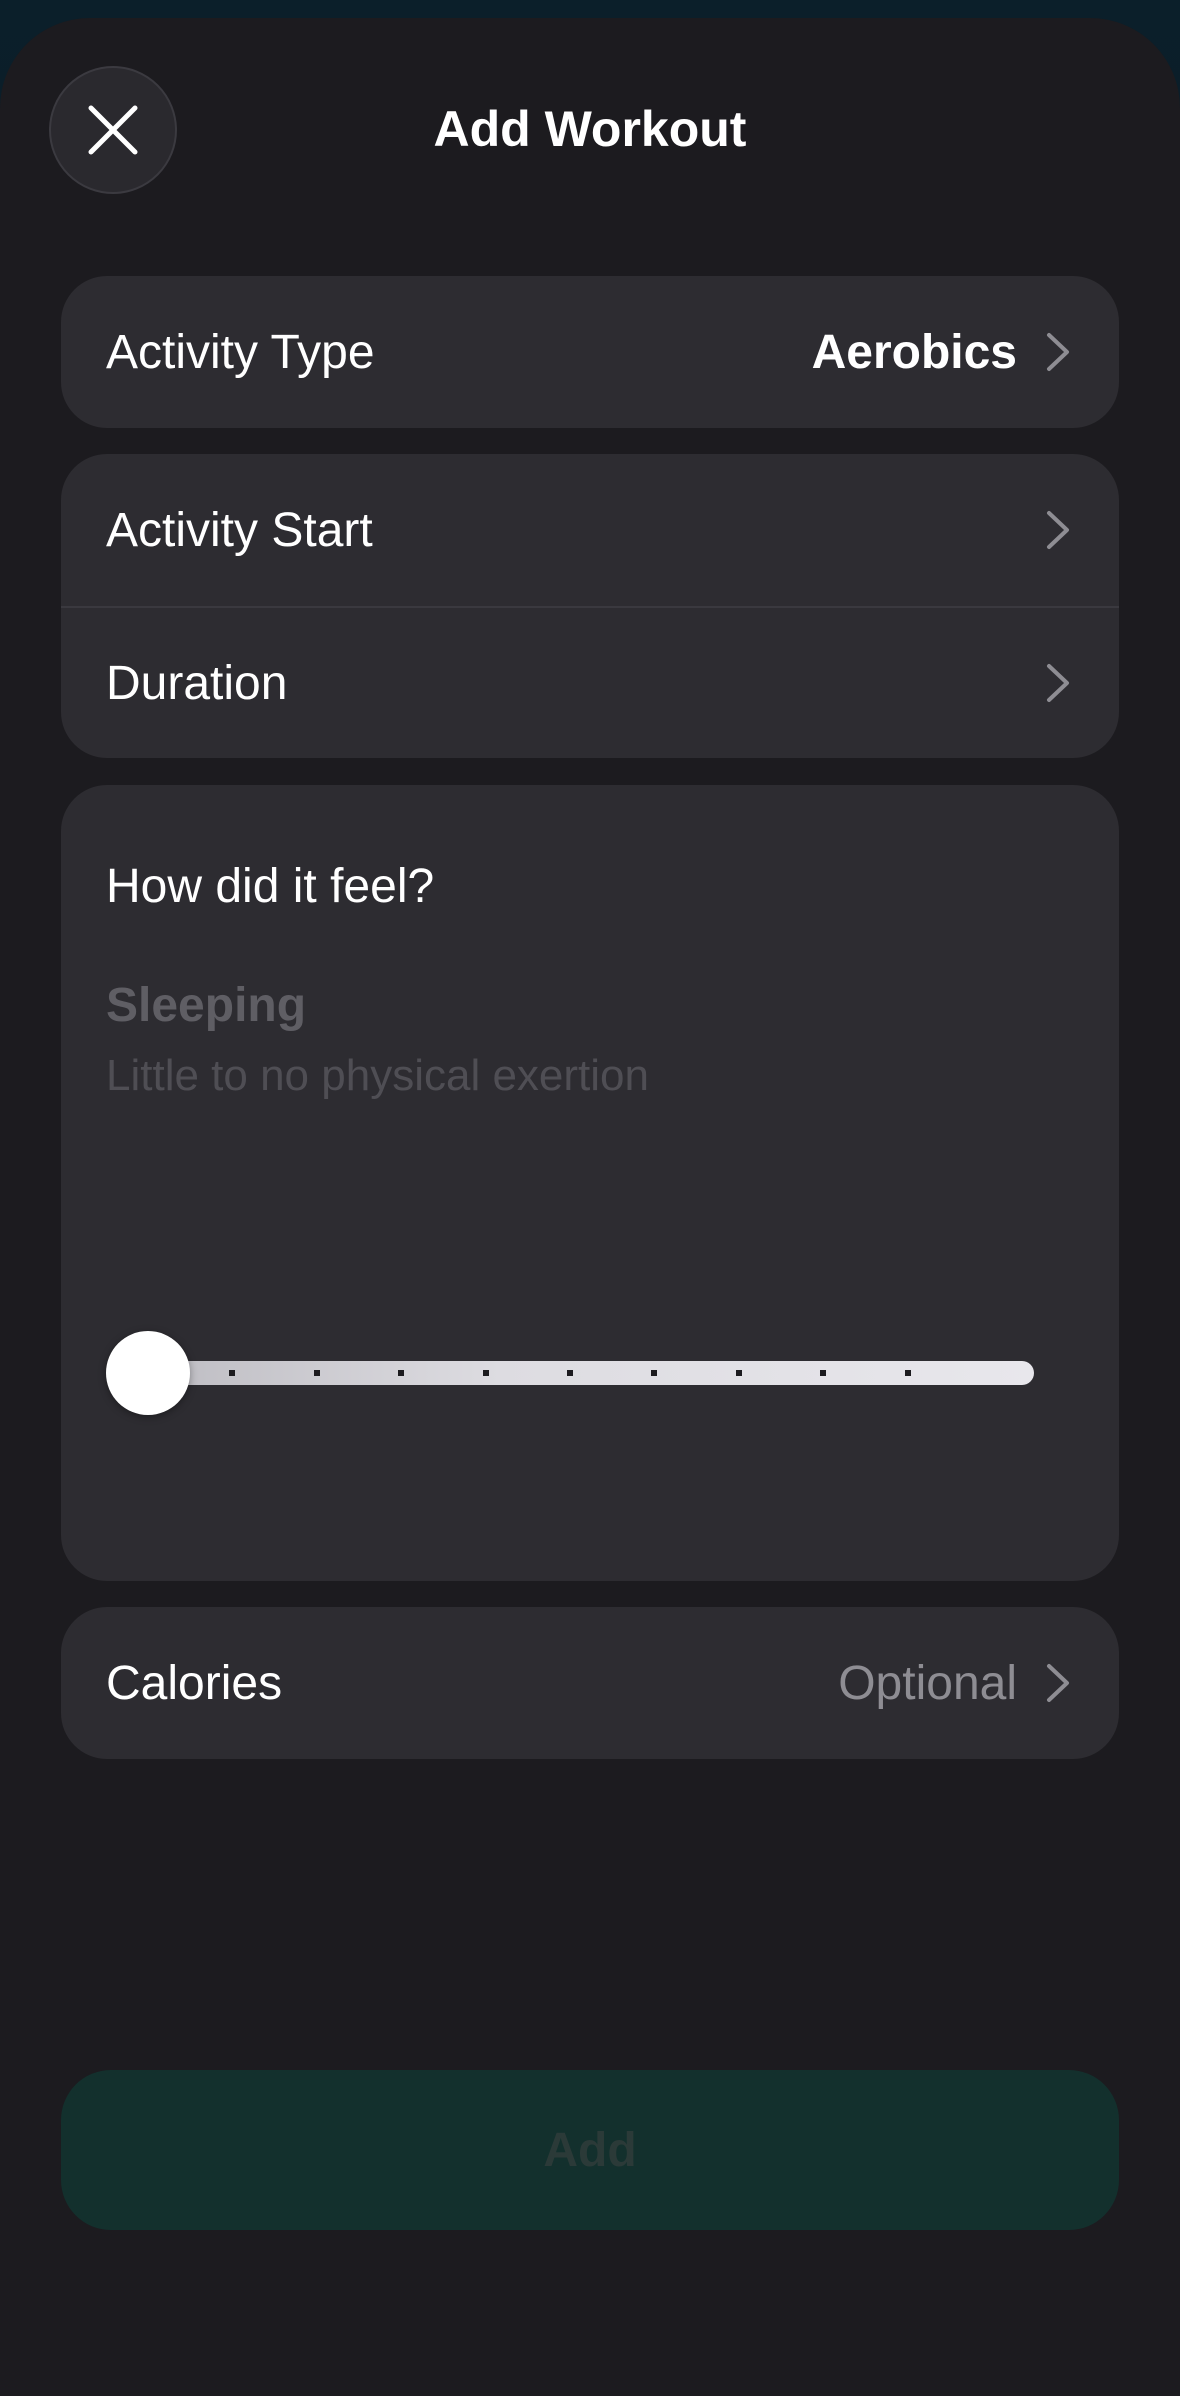  What do you see at coordinates (590, 129) in the screenshot?
I see `page-title: Add Workout` at bounding box center [590, 129].